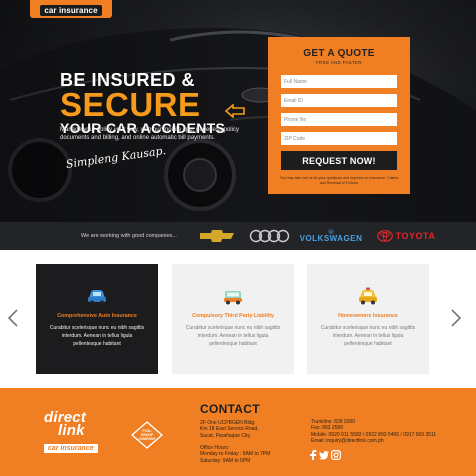 The image size is (476, 476). I want to click on instagram-icon, so click(336, 455).